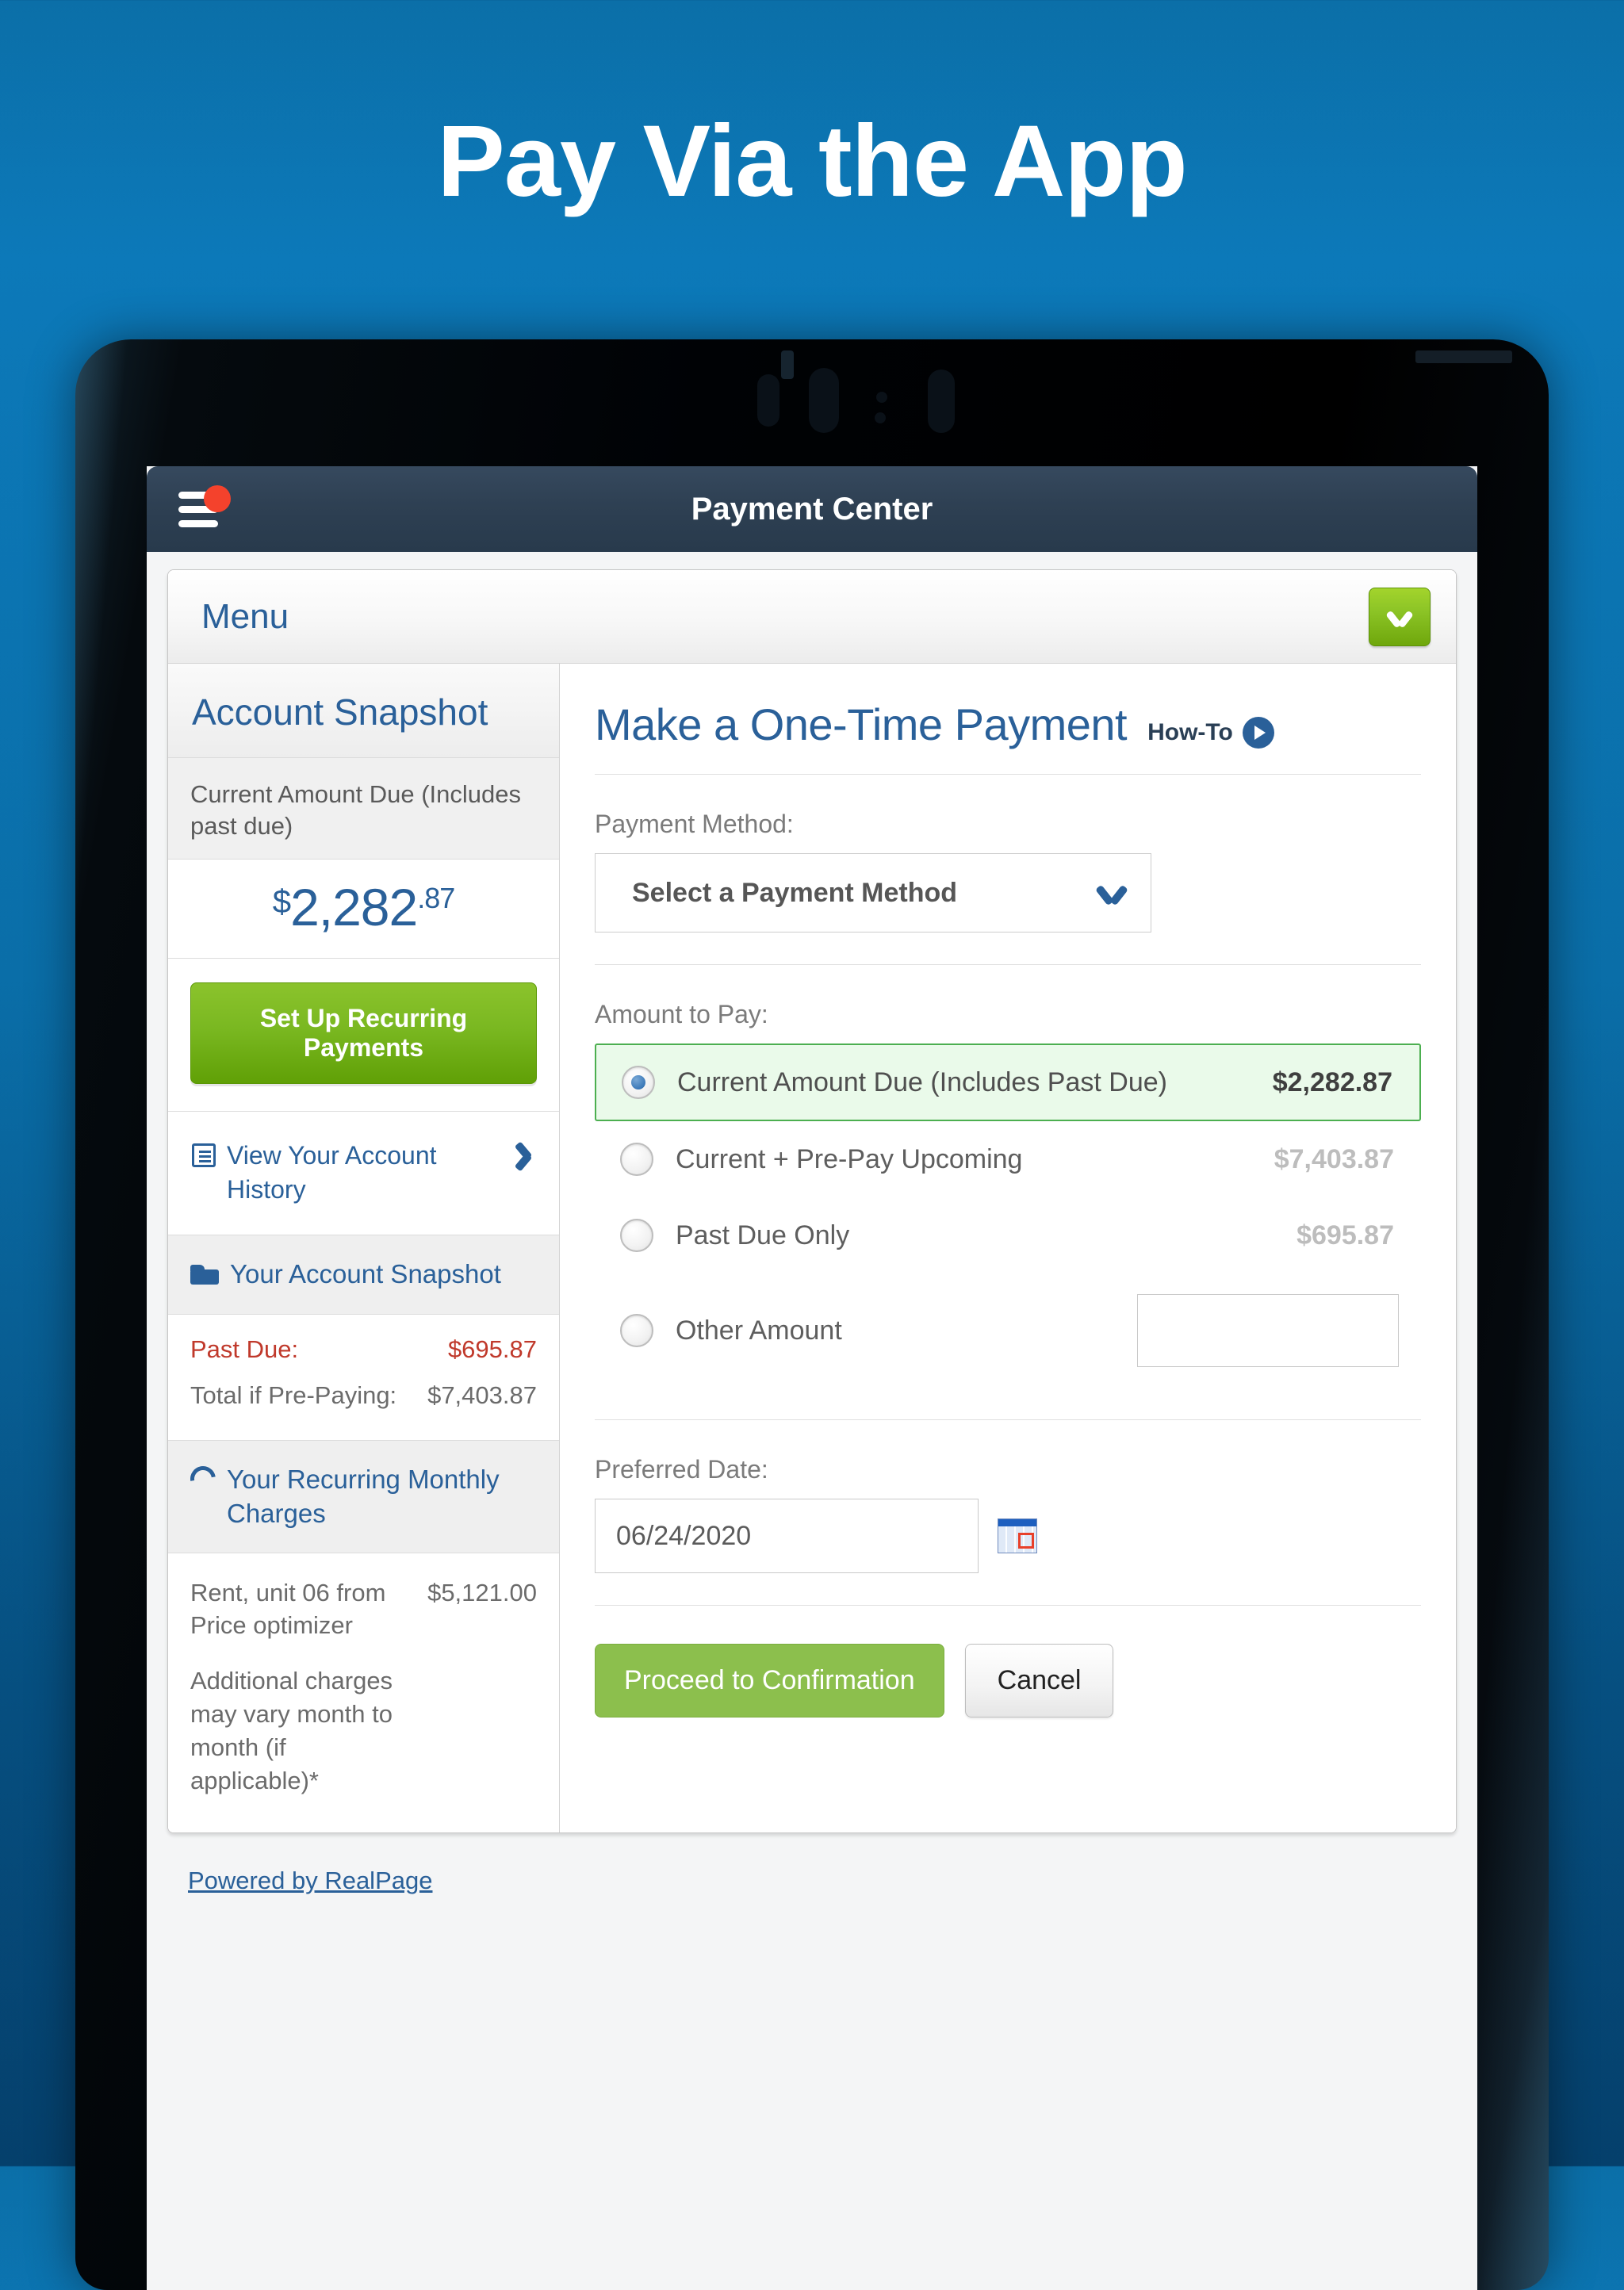 This screenshot has height=2290, width=1624. What do you see at coordinates (354, 908) in the screenshot?
I see `amount-dollars: 2,282` at bounding box center [354, 908].